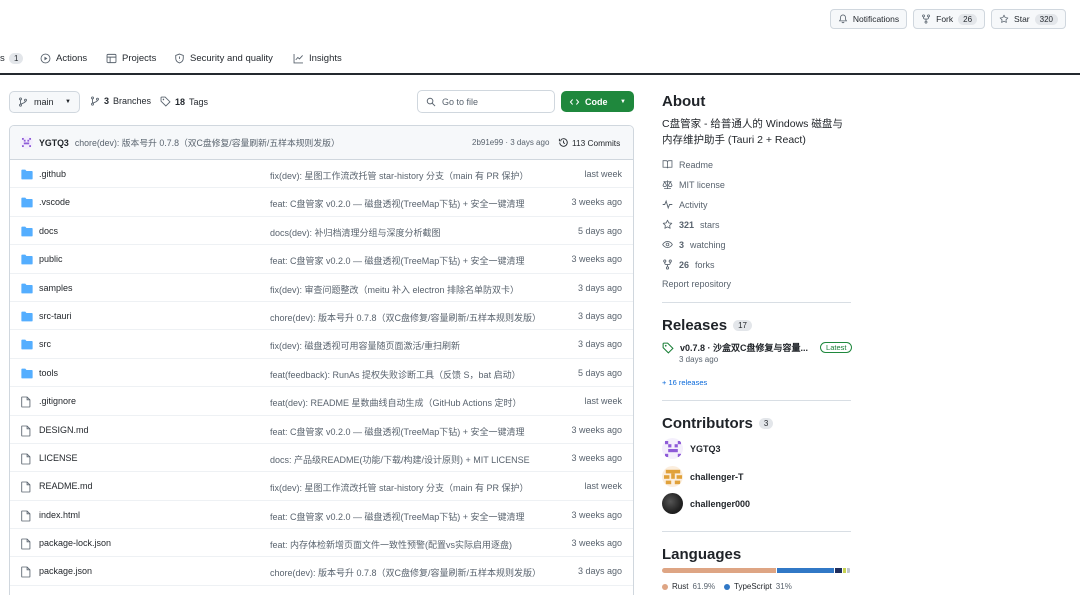 The width and height of the screenshot is (1080, 595). I want to click on file-commit-message: fix(dev): 磁盘透视可用容量随页面激活/重扫刷新, so click(407, 345).